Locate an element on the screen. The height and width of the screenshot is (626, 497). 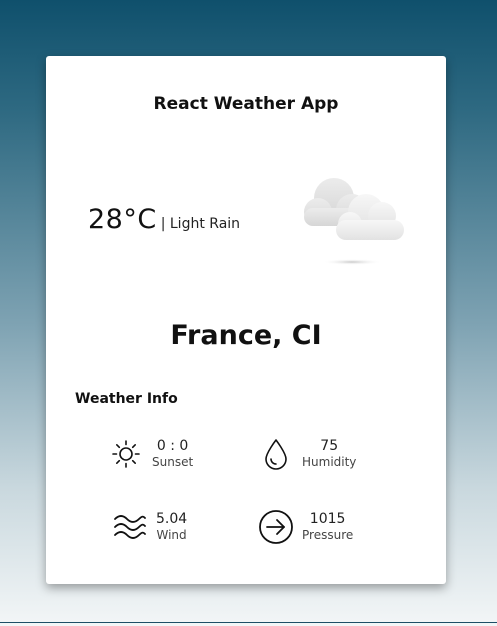
info-item-wind: 5.04 Wind is located at coordinates (149, 527).